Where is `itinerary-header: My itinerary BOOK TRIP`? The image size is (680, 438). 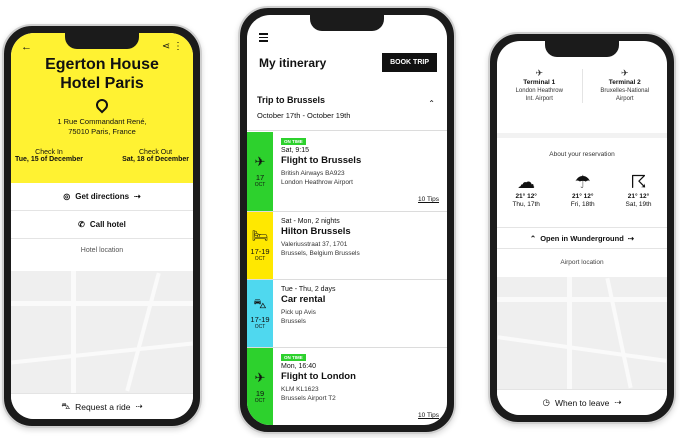 itinerary-header: My itinerary BOOK TRIP is located at coordinates (348, 62).